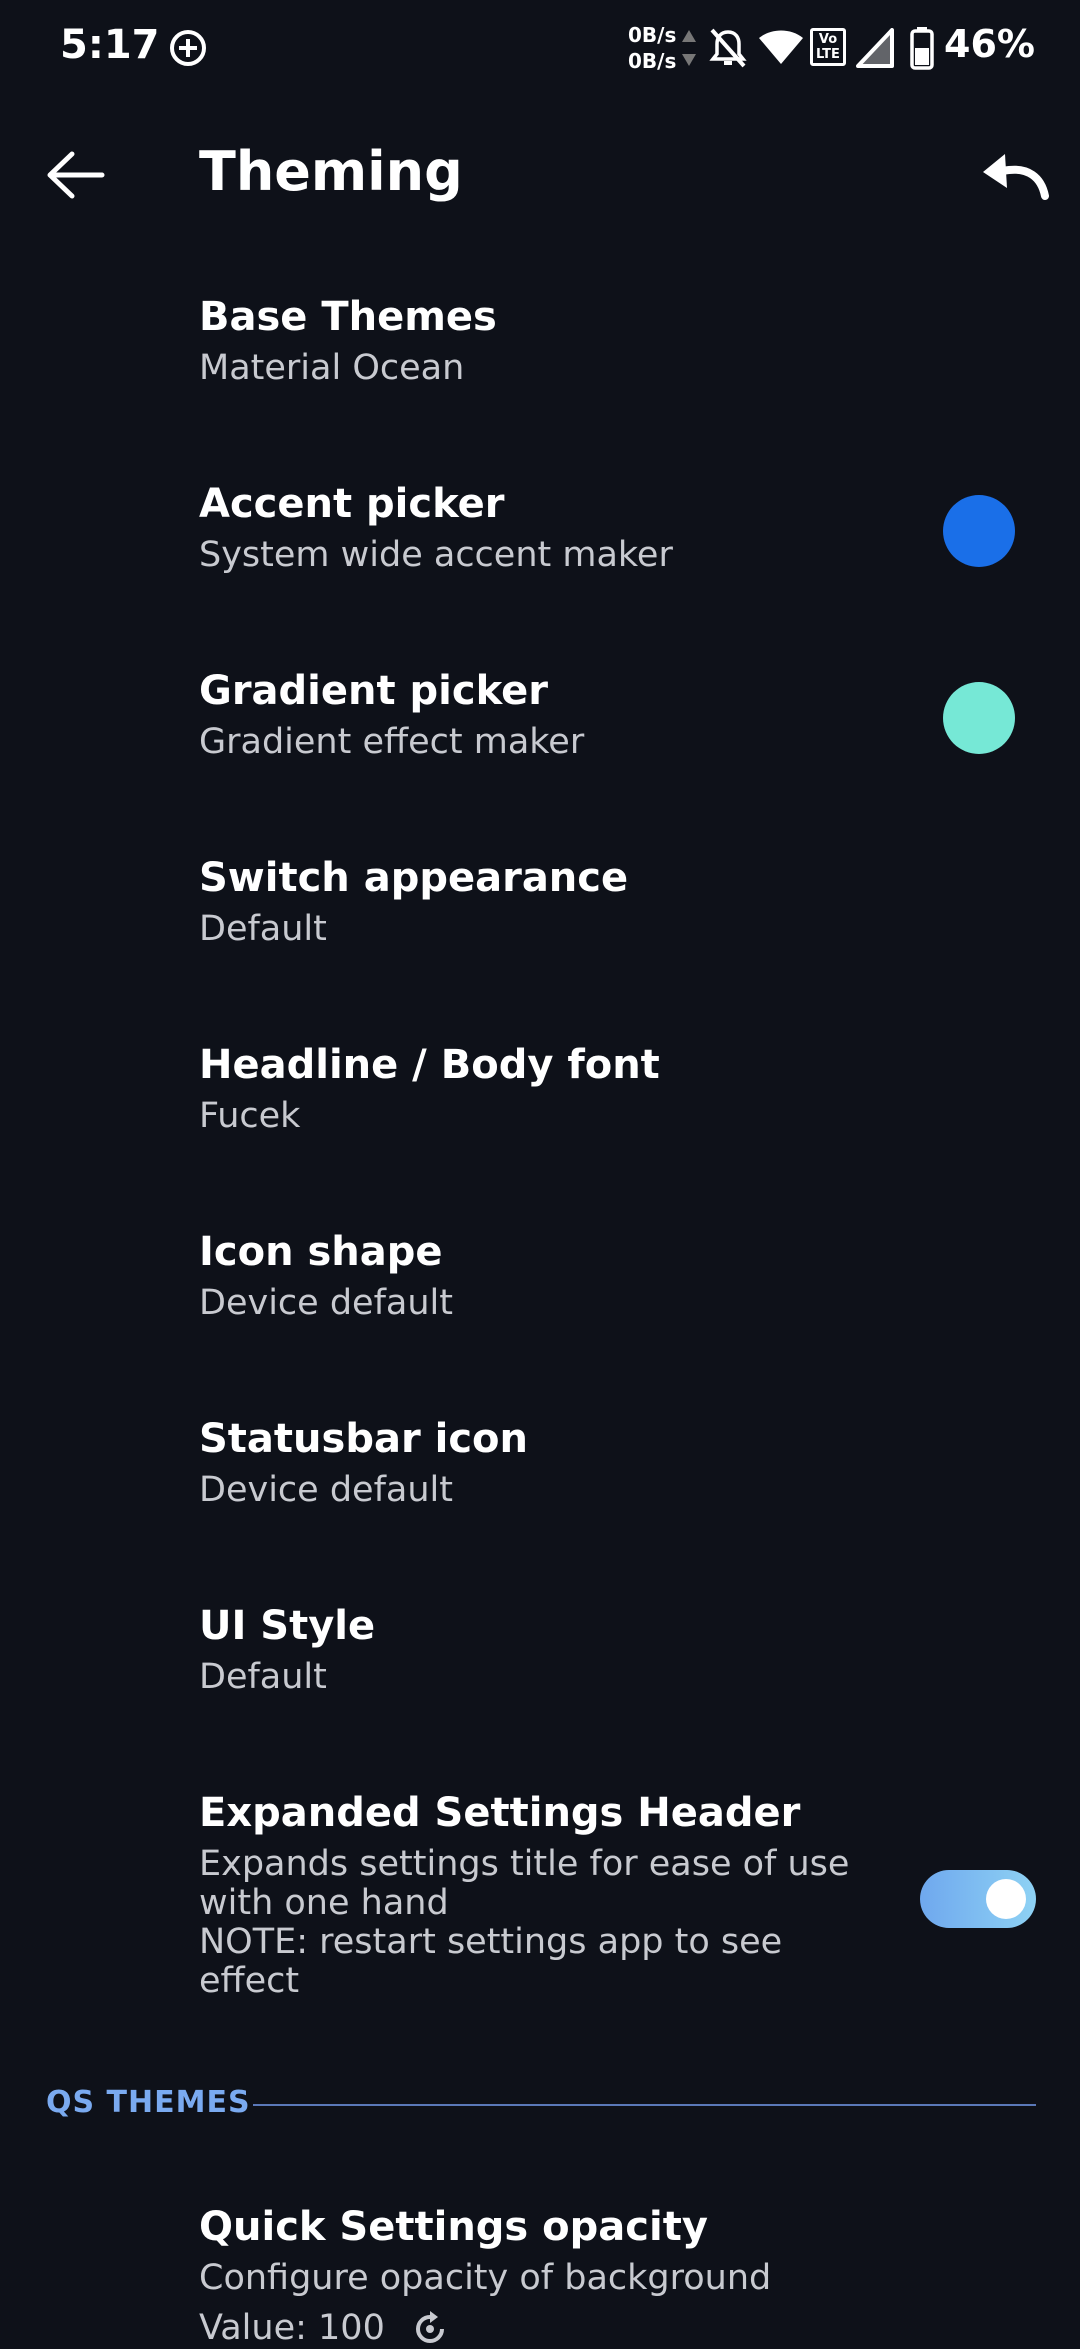 The width and height of the screenshot is (1080, 2349). Describe the element at coordinates (540, 1280) in the screenshot. I see `pref-icon-shape: Icon shape Device default` at that location.